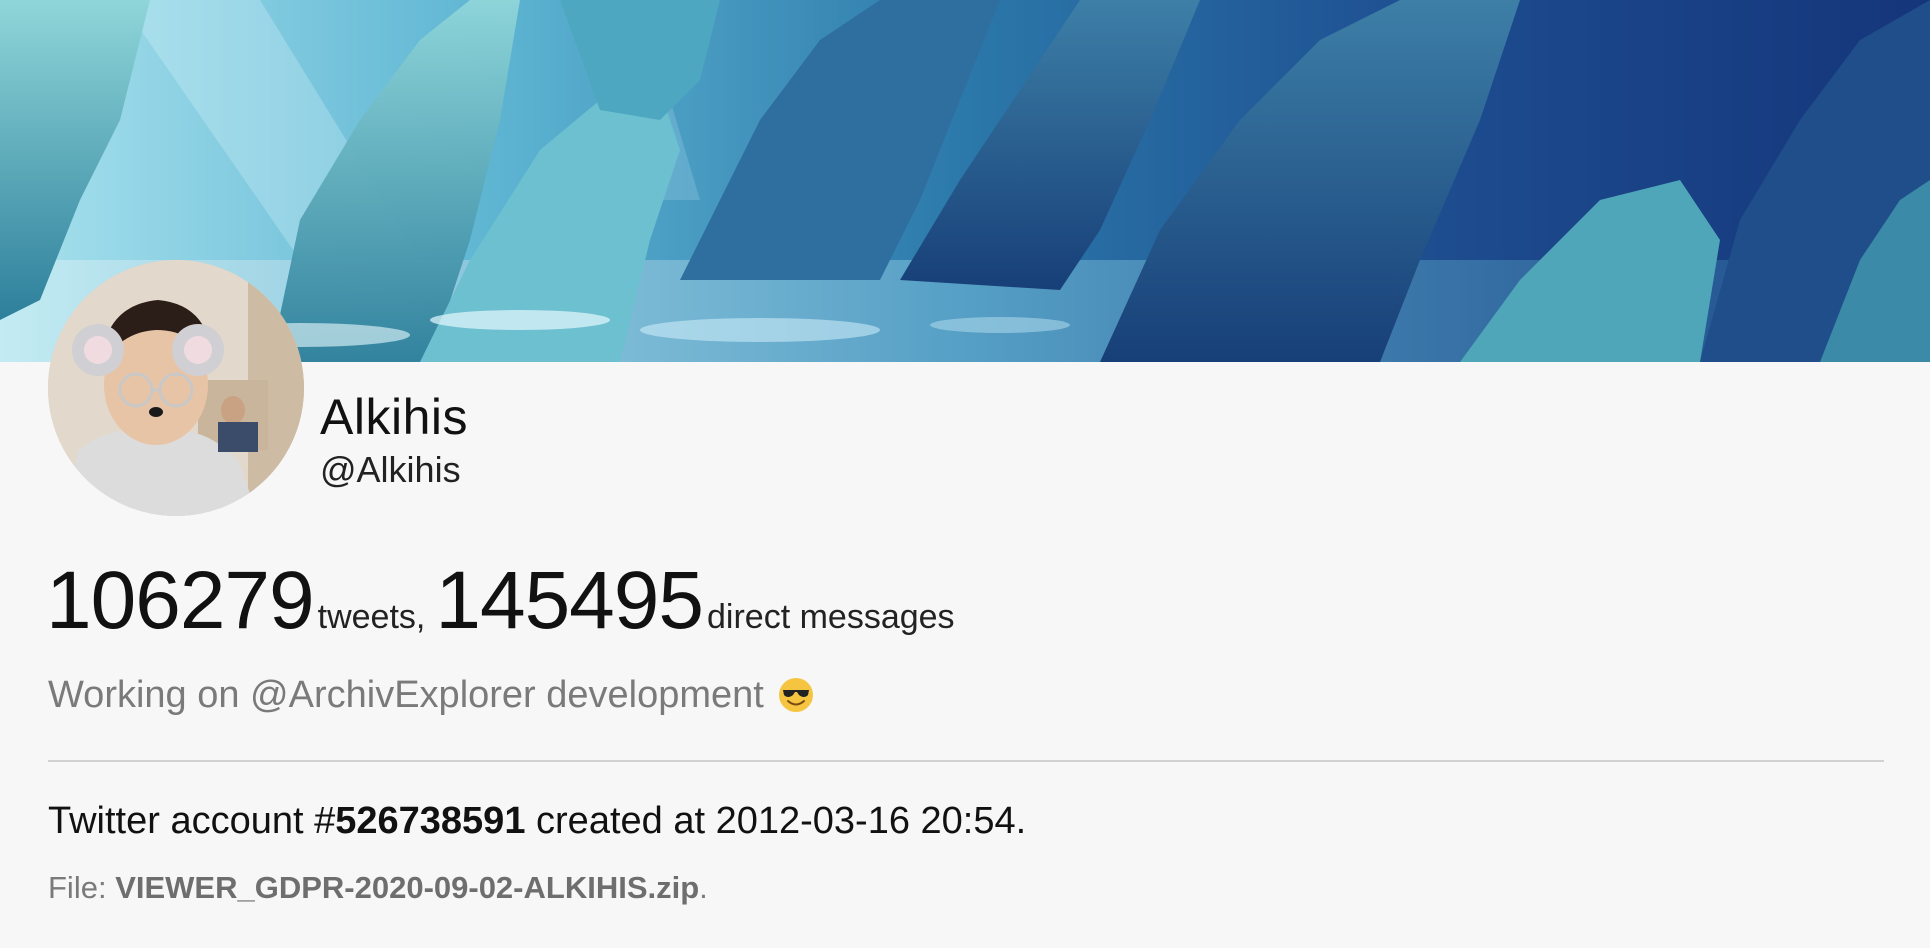 The image size is (1930, 948). I want to click on stats-line: 106279 tweets, 145495 direct messages, so click(505, 601).